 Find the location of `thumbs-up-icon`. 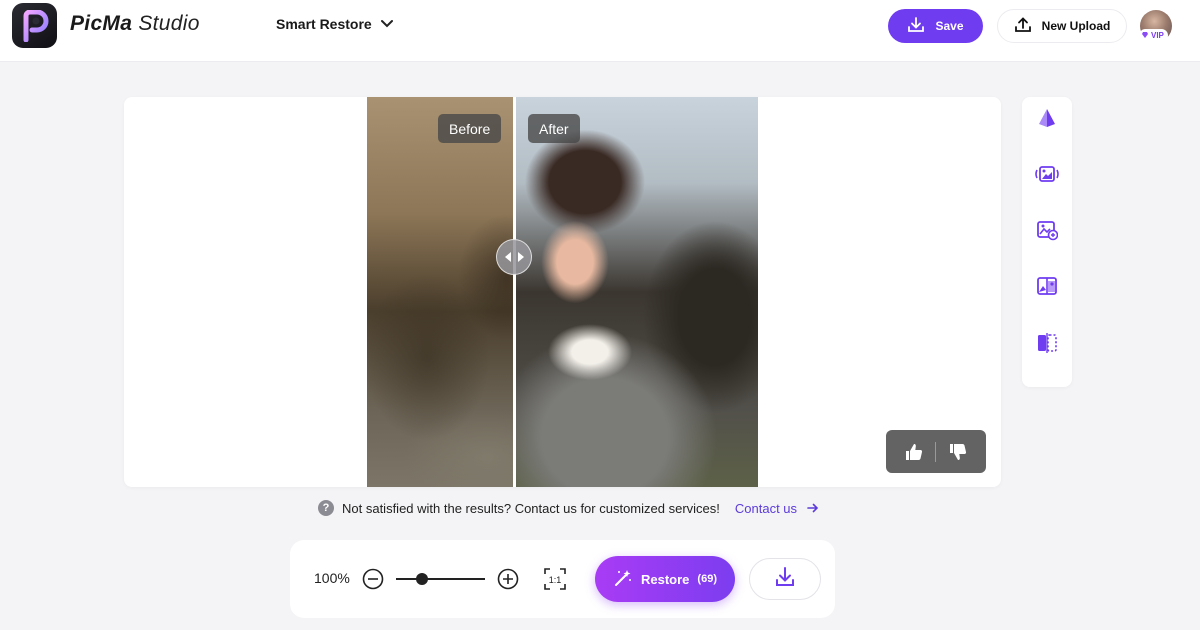

thumbs-up-icon is located at coordinates (914, 452).